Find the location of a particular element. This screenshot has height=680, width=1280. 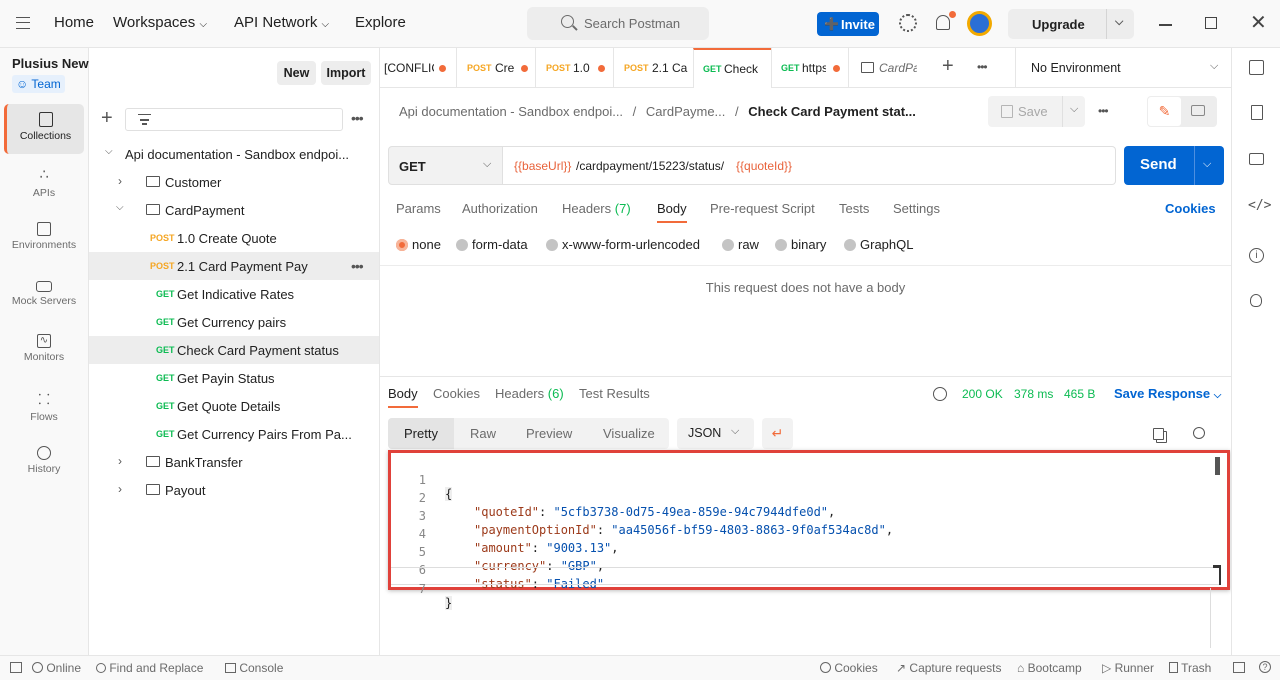

save-response-button: Save Response ⌵ is located at coordinates (1167, 393).